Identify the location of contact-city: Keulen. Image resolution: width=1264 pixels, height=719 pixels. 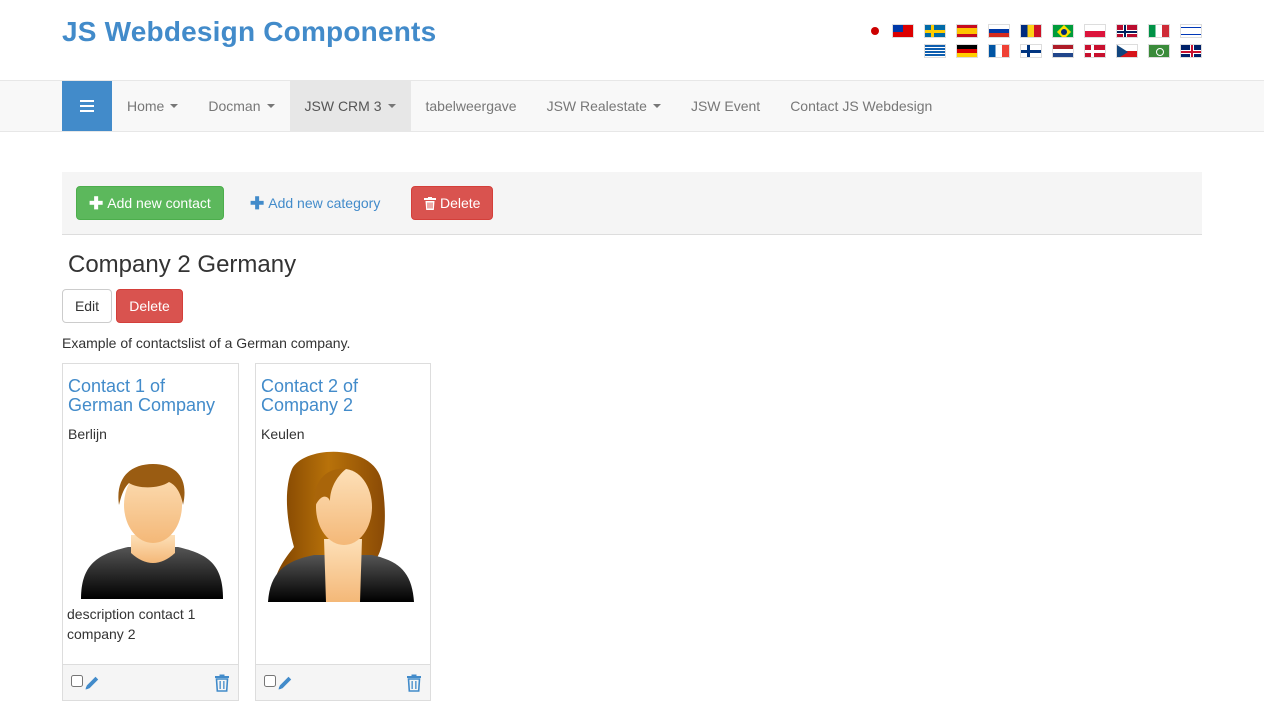
(283, 434).